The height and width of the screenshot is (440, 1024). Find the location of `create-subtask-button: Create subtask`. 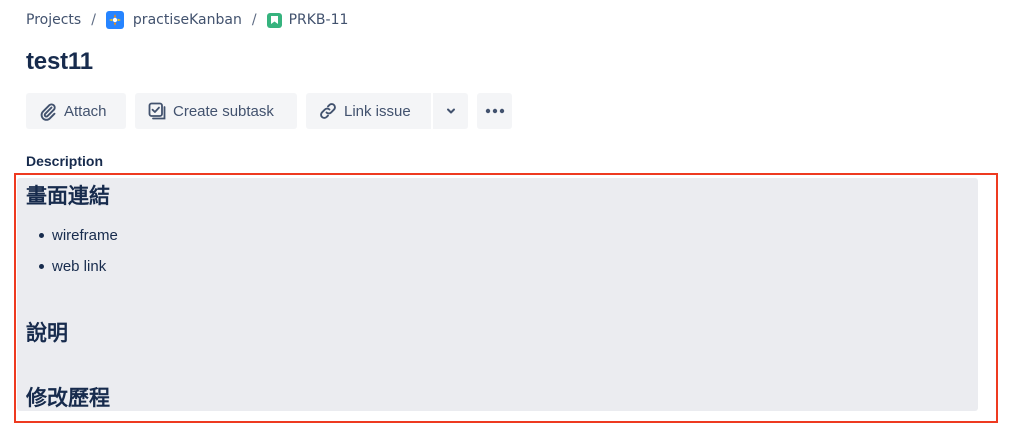

create-subtask-button: Create subtask is located at coordinates (216, 111).